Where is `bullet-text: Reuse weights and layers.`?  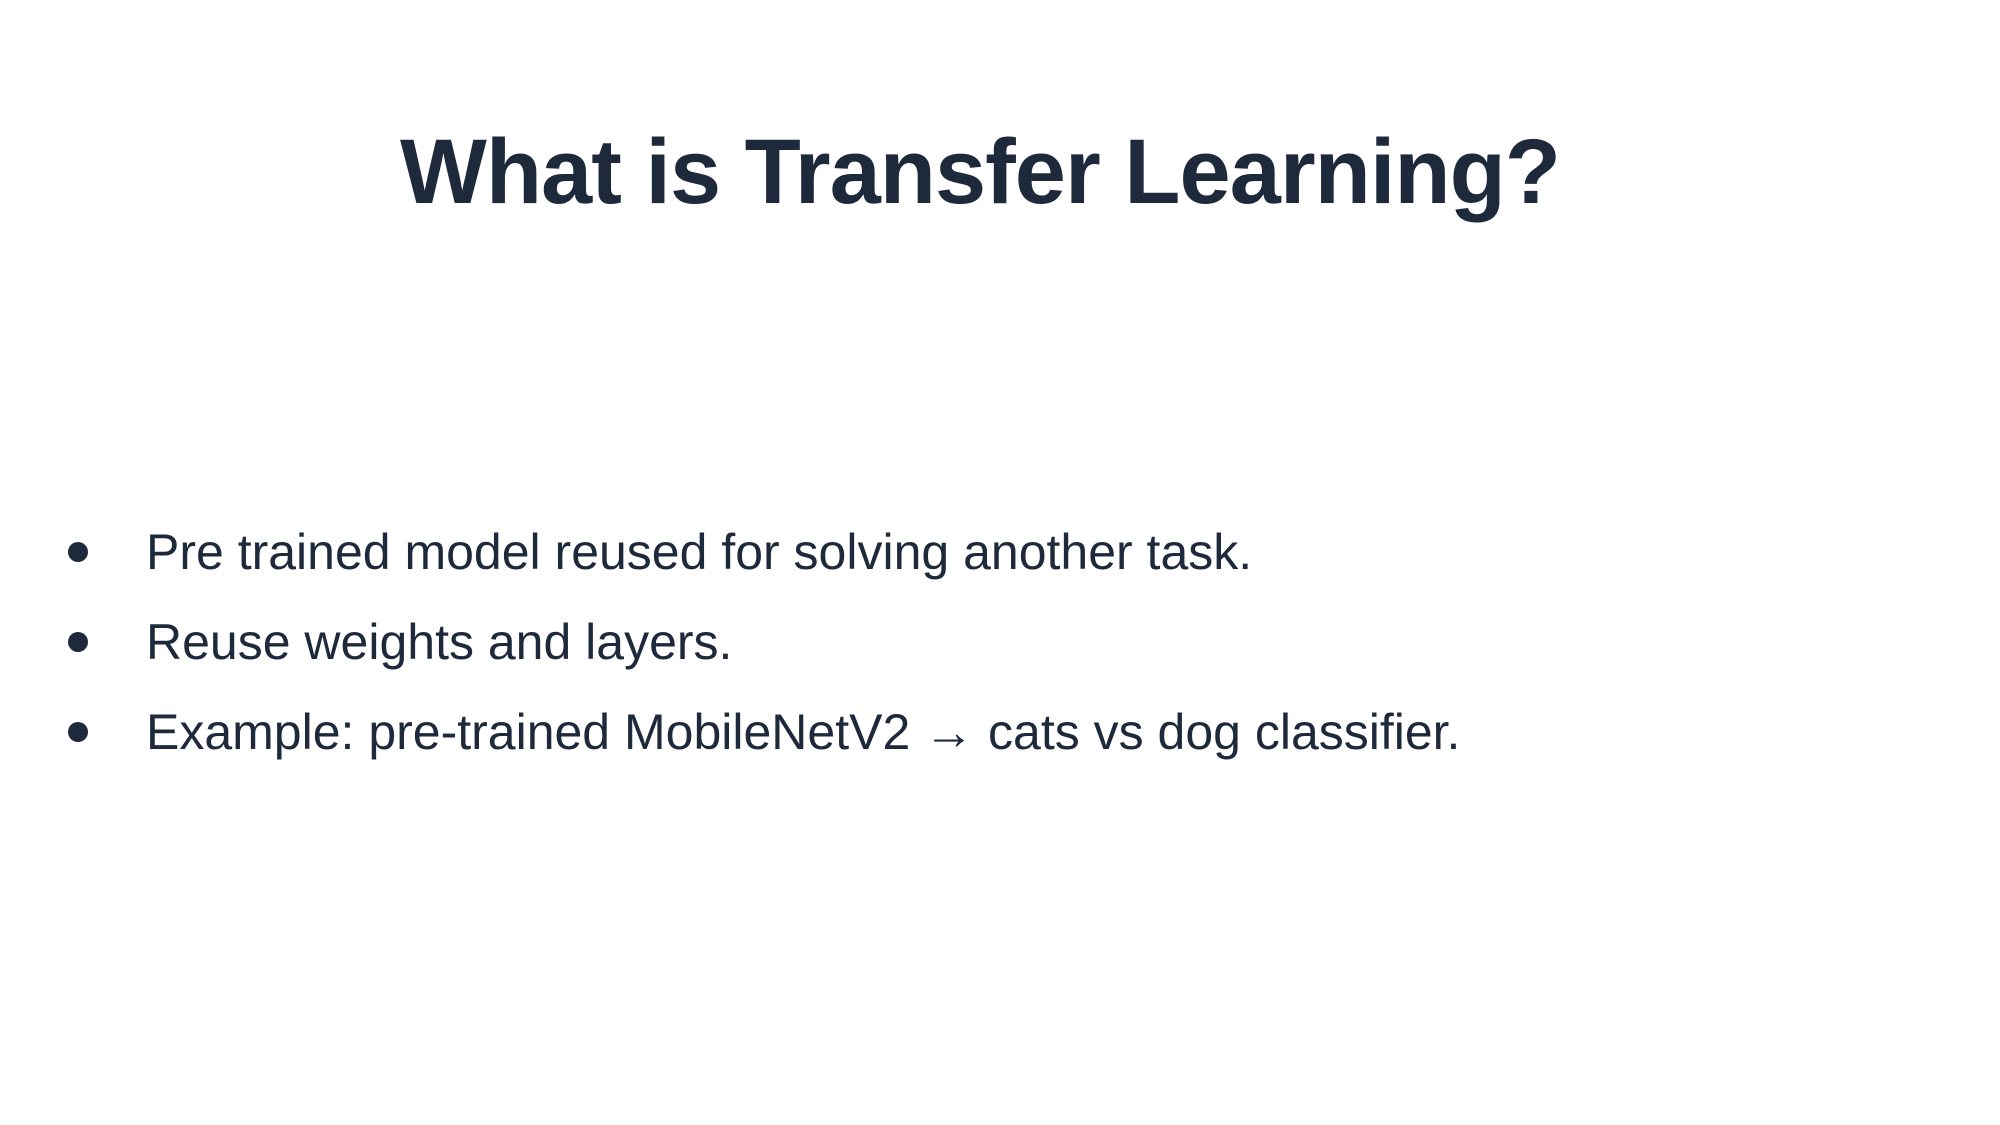
bullet-text: Reuse weights and layers. is located at coordinates (439, 642).